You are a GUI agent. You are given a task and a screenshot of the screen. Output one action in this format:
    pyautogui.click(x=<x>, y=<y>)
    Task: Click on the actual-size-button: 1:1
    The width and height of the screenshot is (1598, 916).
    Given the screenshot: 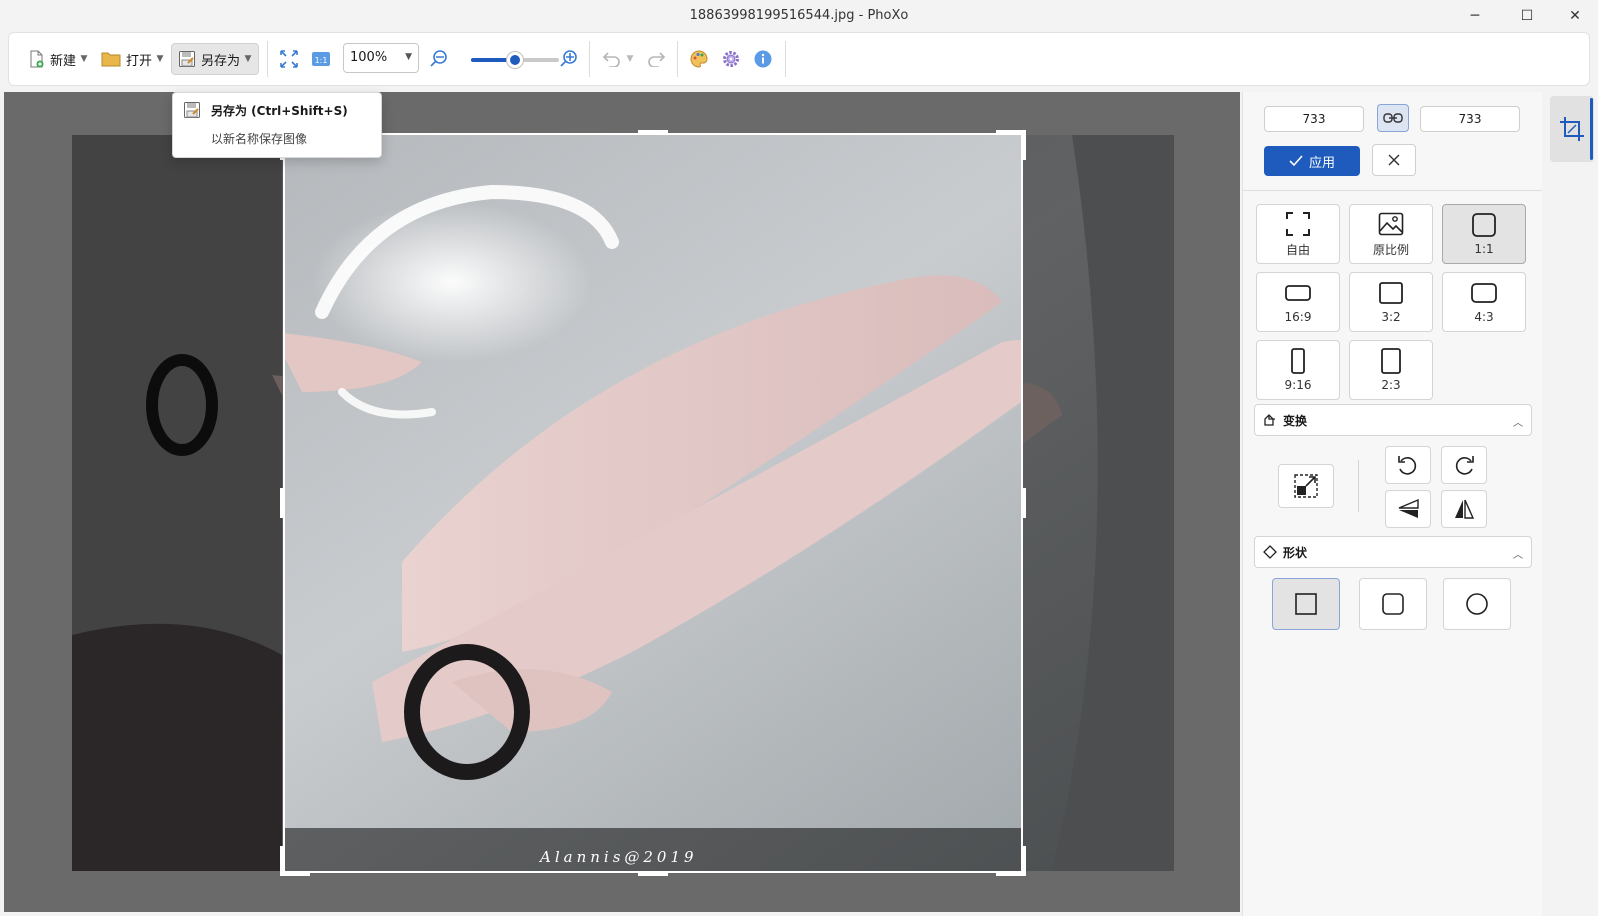 What is the action you would take?
    pyautogui.click(x=321, y=59)
    